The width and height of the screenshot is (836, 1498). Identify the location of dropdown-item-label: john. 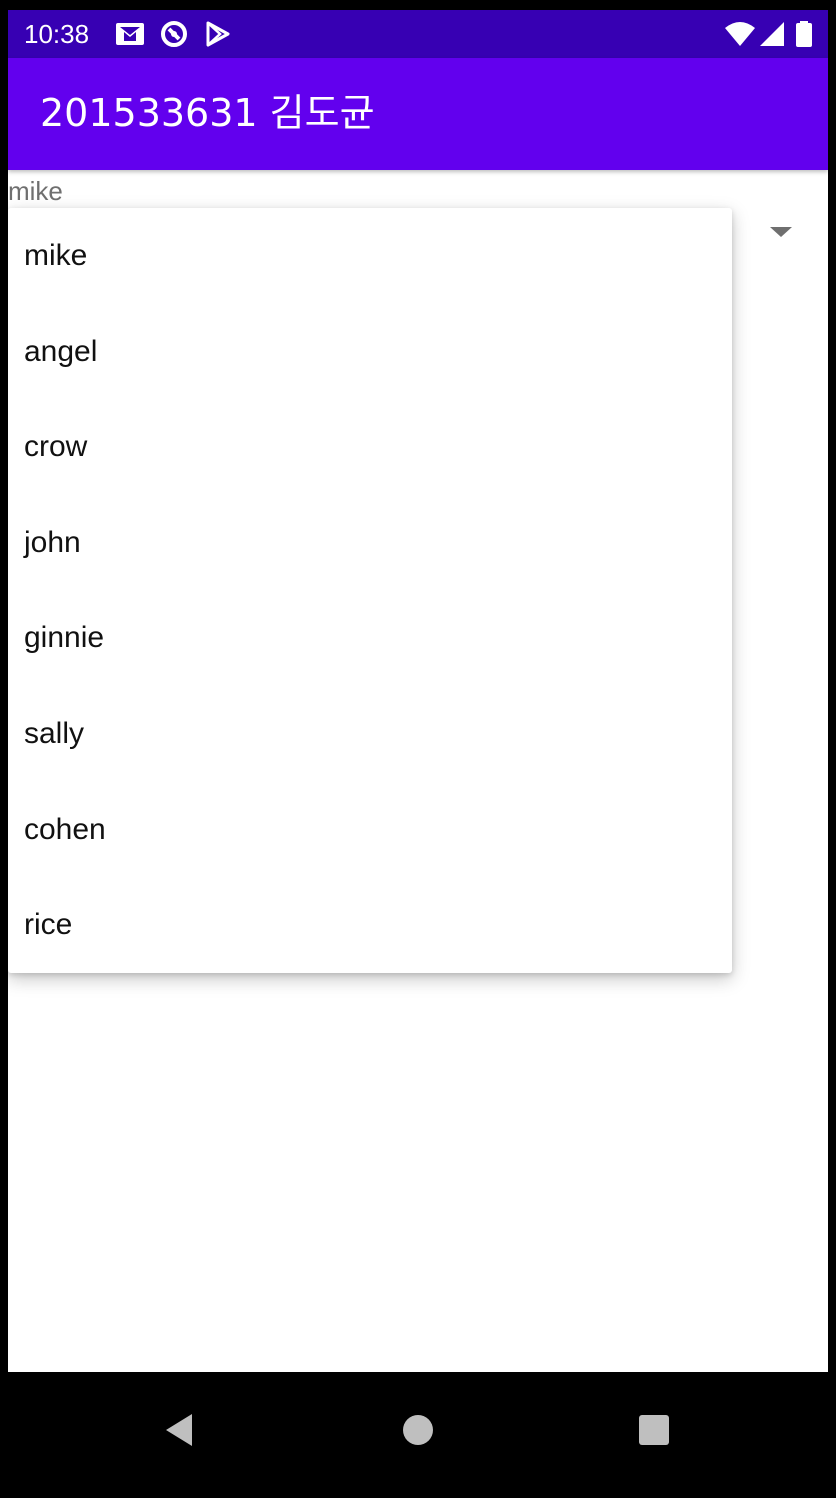
(52, 542).